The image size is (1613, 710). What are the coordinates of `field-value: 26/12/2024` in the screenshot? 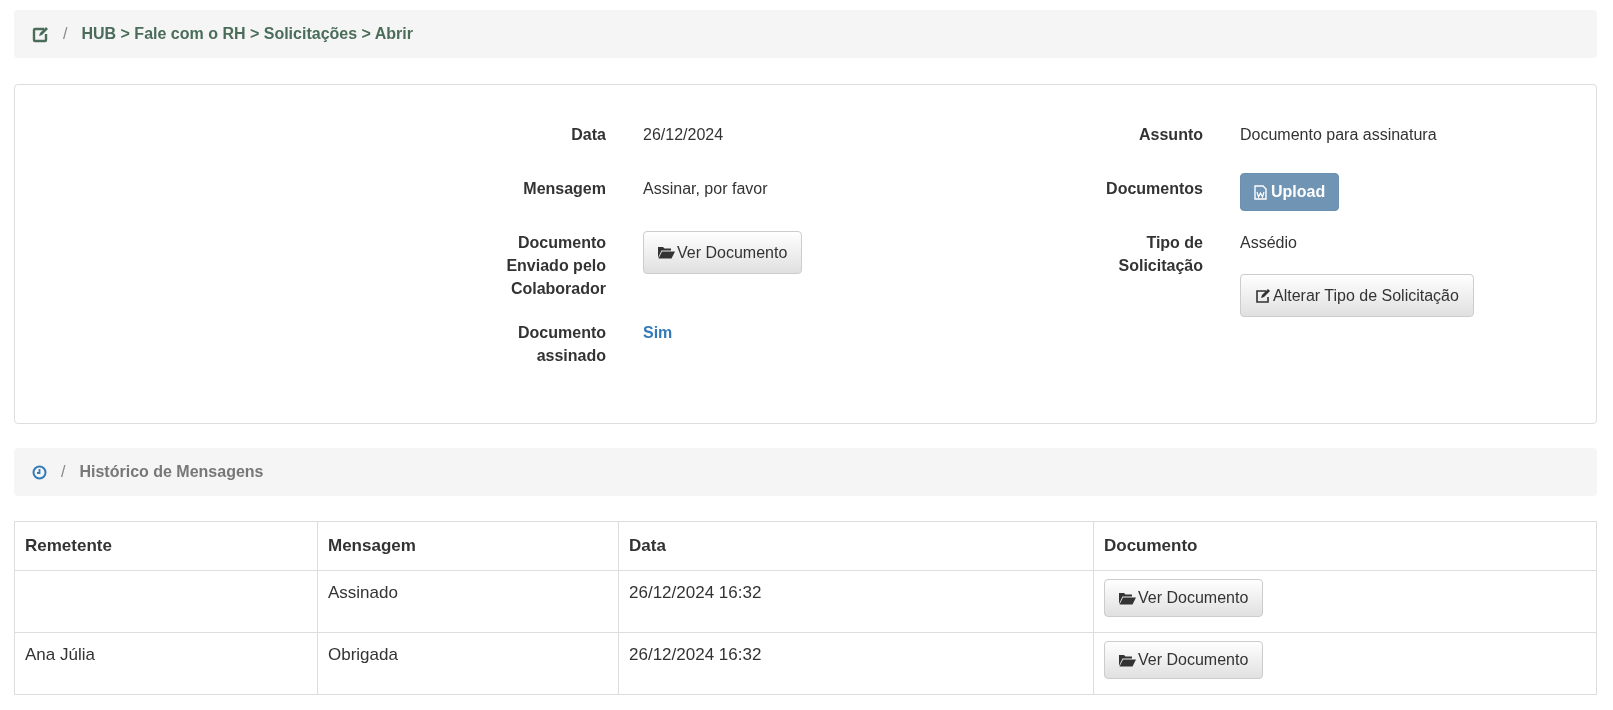 It's located at (683, 134).